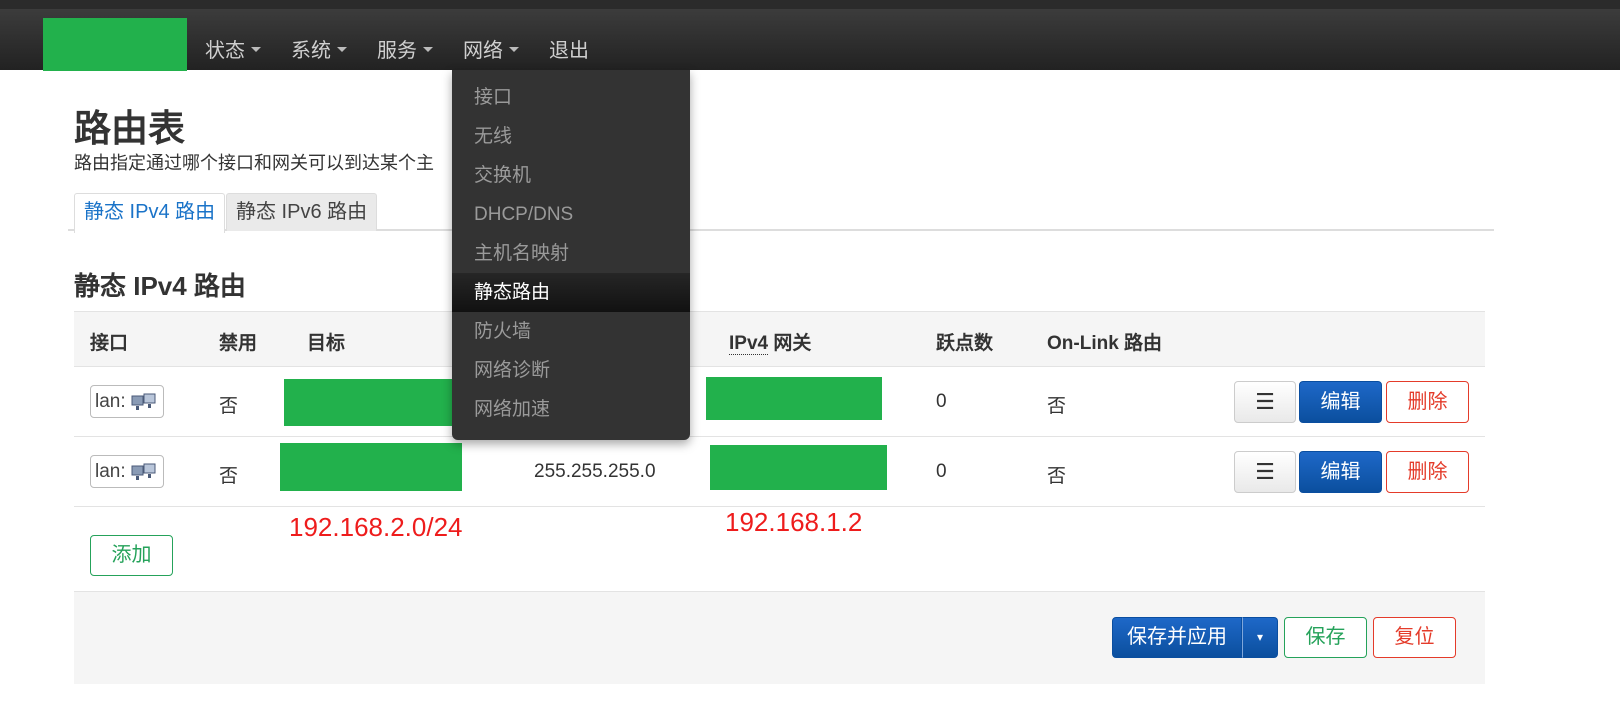 Image resolution: width=1620 pixels, height=712 pixels. Describe the element at coordinates (571, 292) in the screenshot. I see `menu-item-static-routes: 静态路由` at that location.